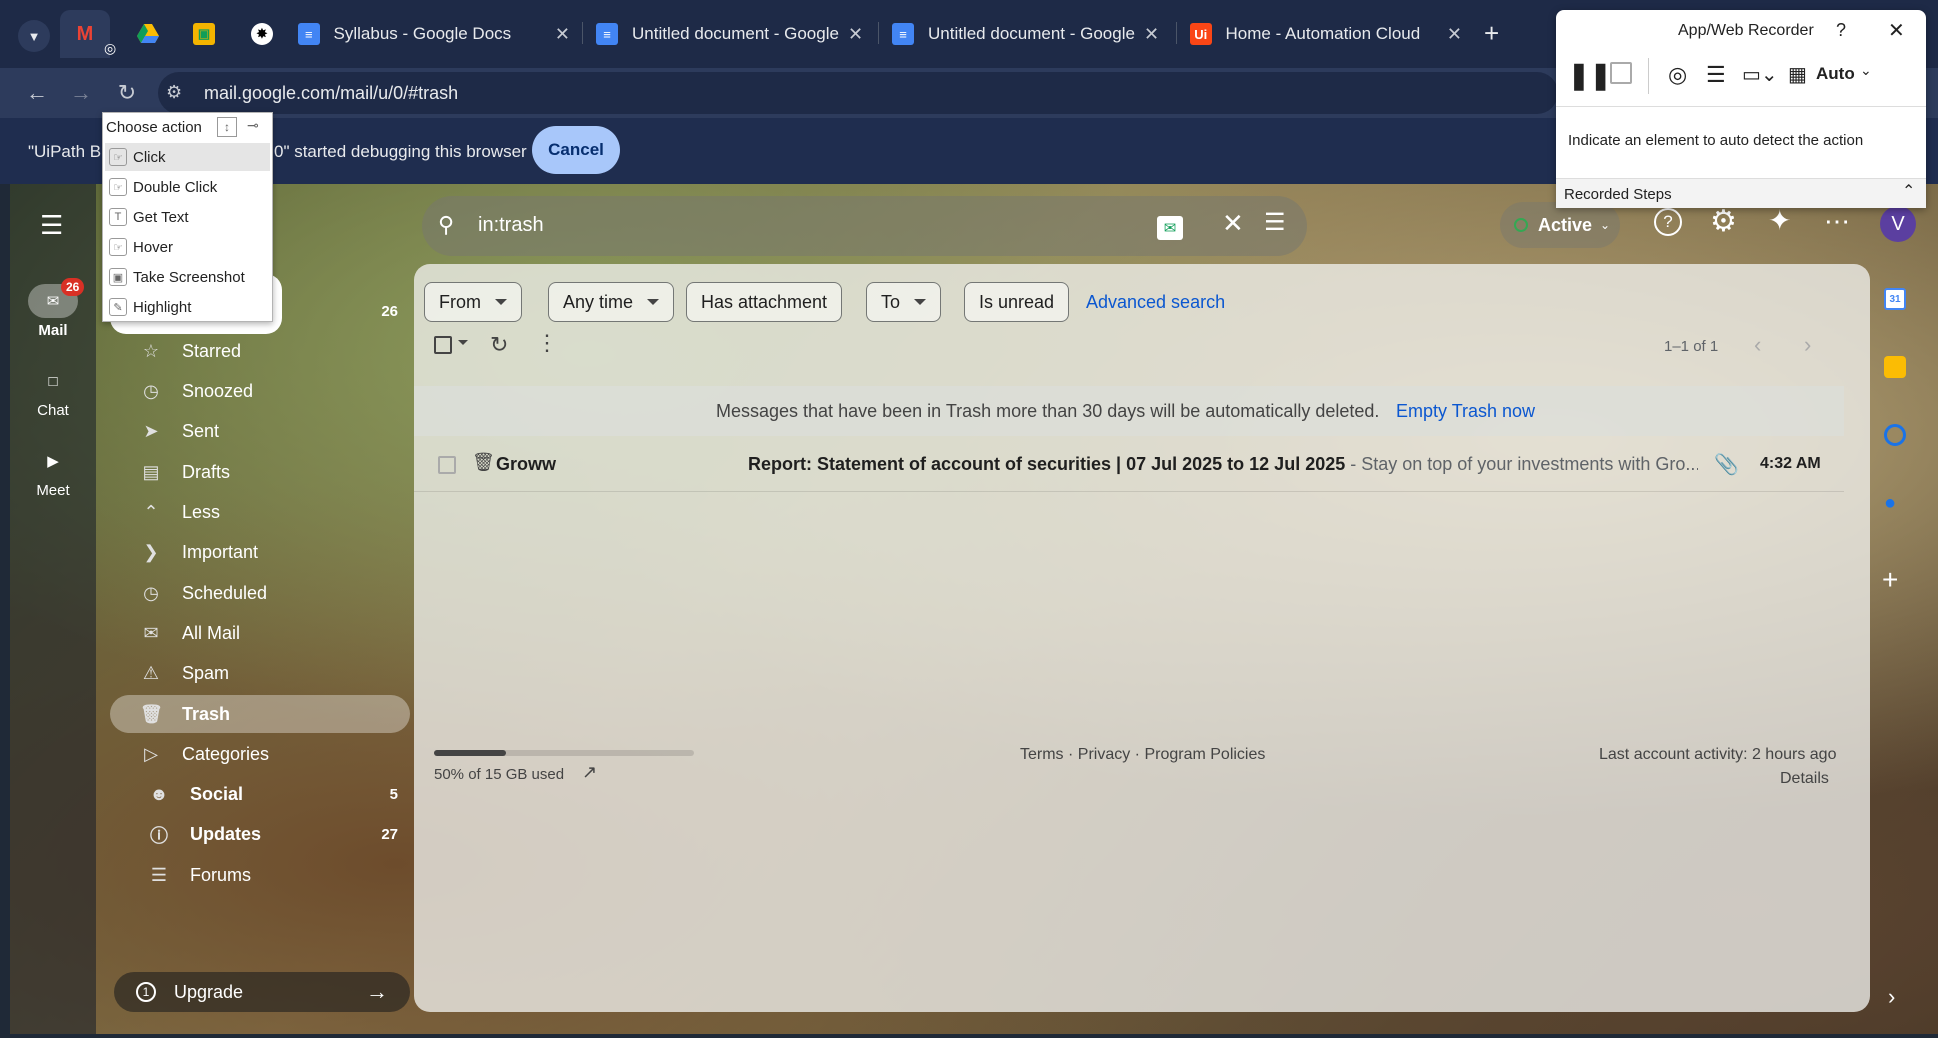  I want to click on nav-item-forums: ☰ Forums, so click(260, 875).